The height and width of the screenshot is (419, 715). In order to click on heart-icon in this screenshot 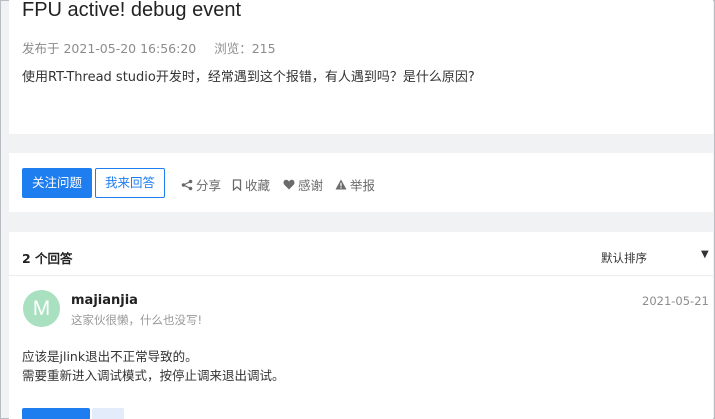, I will do `click(289, 184)`.